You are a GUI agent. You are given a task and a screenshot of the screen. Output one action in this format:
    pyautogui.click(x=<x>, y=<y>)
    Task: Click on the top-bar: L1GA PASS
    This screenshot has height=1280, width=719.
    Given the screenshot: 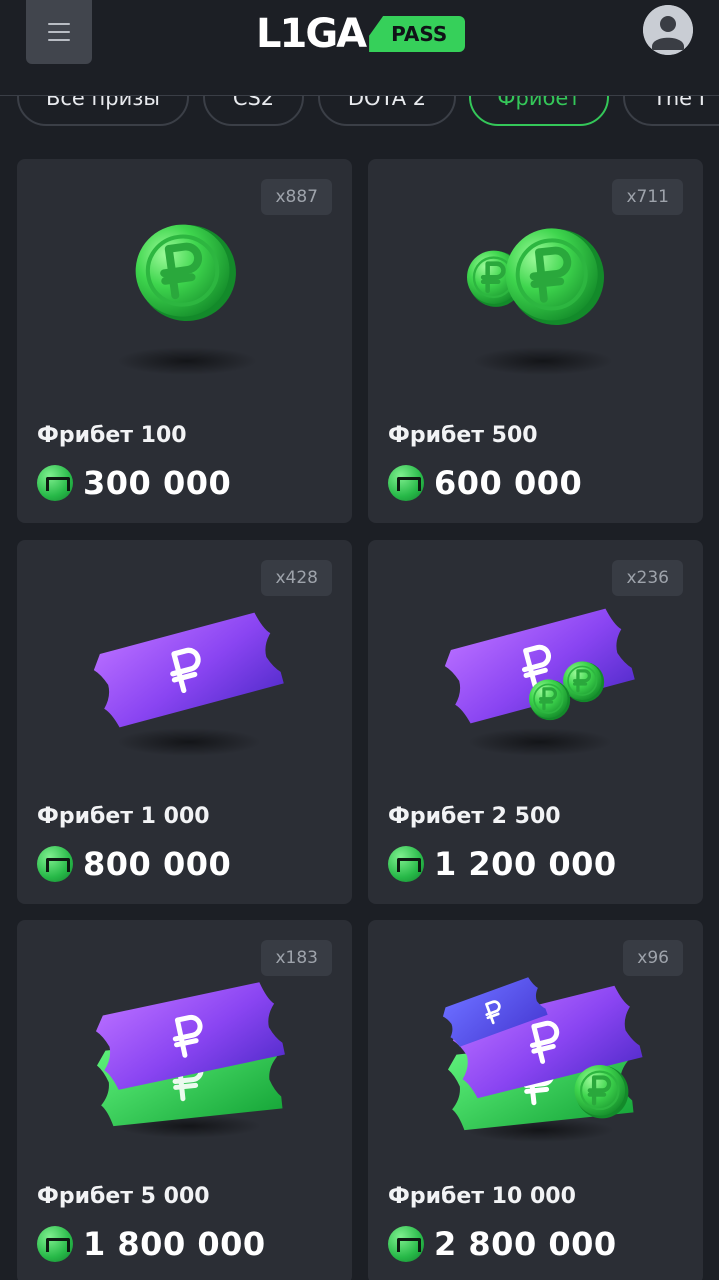 What is the action you would take?
    pyautogui.click(x=359, y=48)
    